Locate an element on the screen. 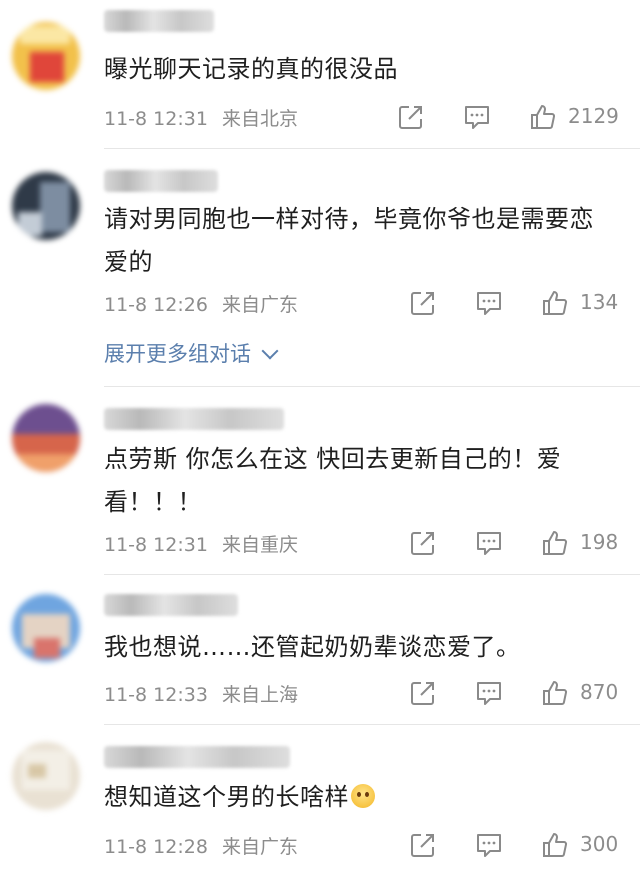  comment-text: 想知道这个男的长啥样 is located at coordinates (359, 797).